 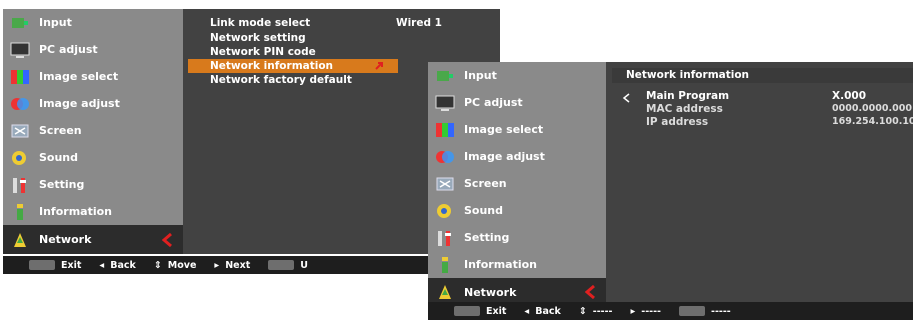 What do you see at coordinates (670, 311) in the screenshot?
I see `right-bottombar: Exit ◂ Back ⇕ ----- ▸ ----- -----` at bounding box center [670, 311].